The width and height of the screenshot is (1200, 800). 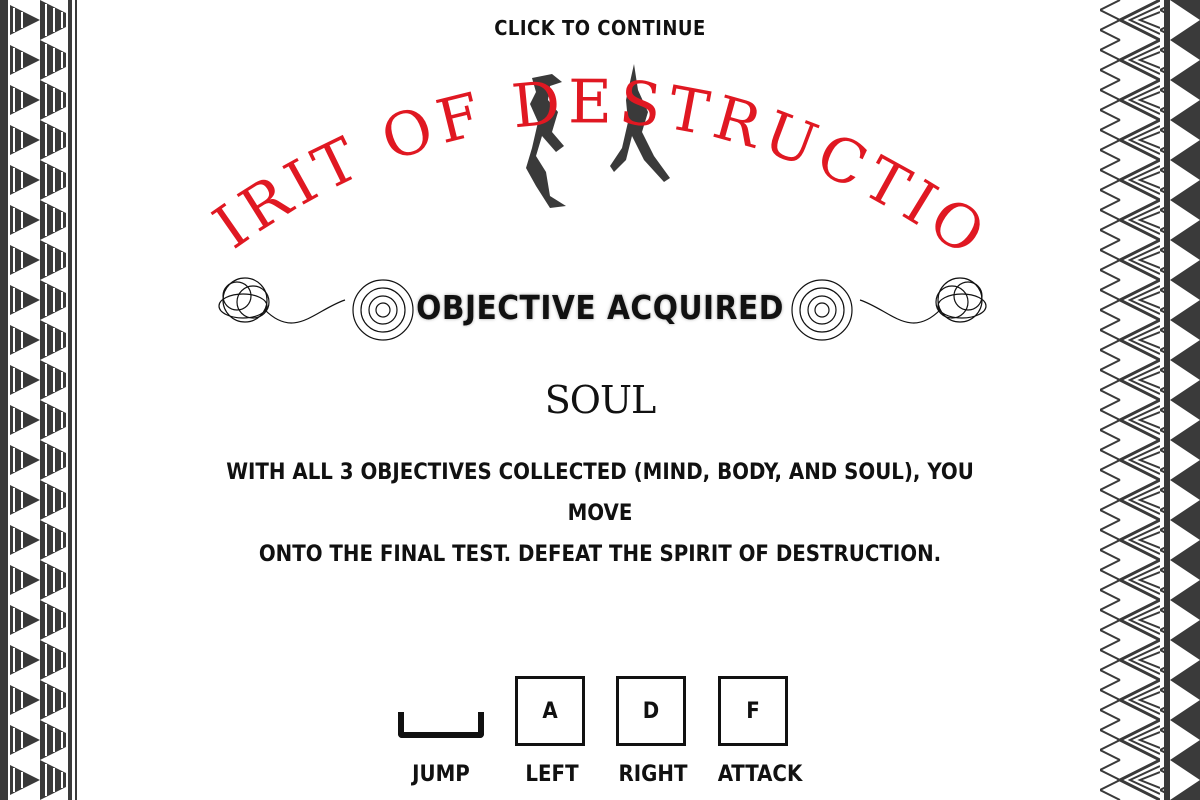 I want to click on key-f: F, so click(x=753, y=711).